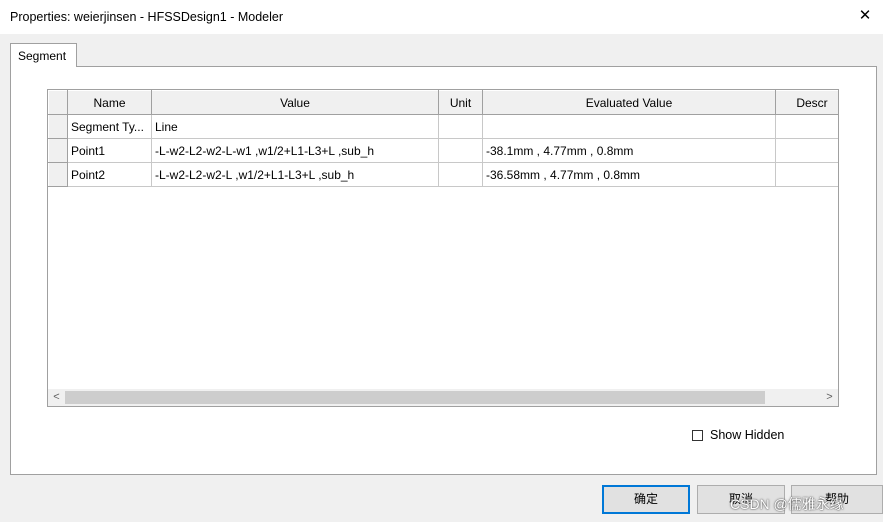 This screenshot has width=883, height=522. Describe the element at coordinates (629, 150) in the screenshot. I see `cell-evaluated: -38.1mm , 4.77mm , 0.8mm` at that location.